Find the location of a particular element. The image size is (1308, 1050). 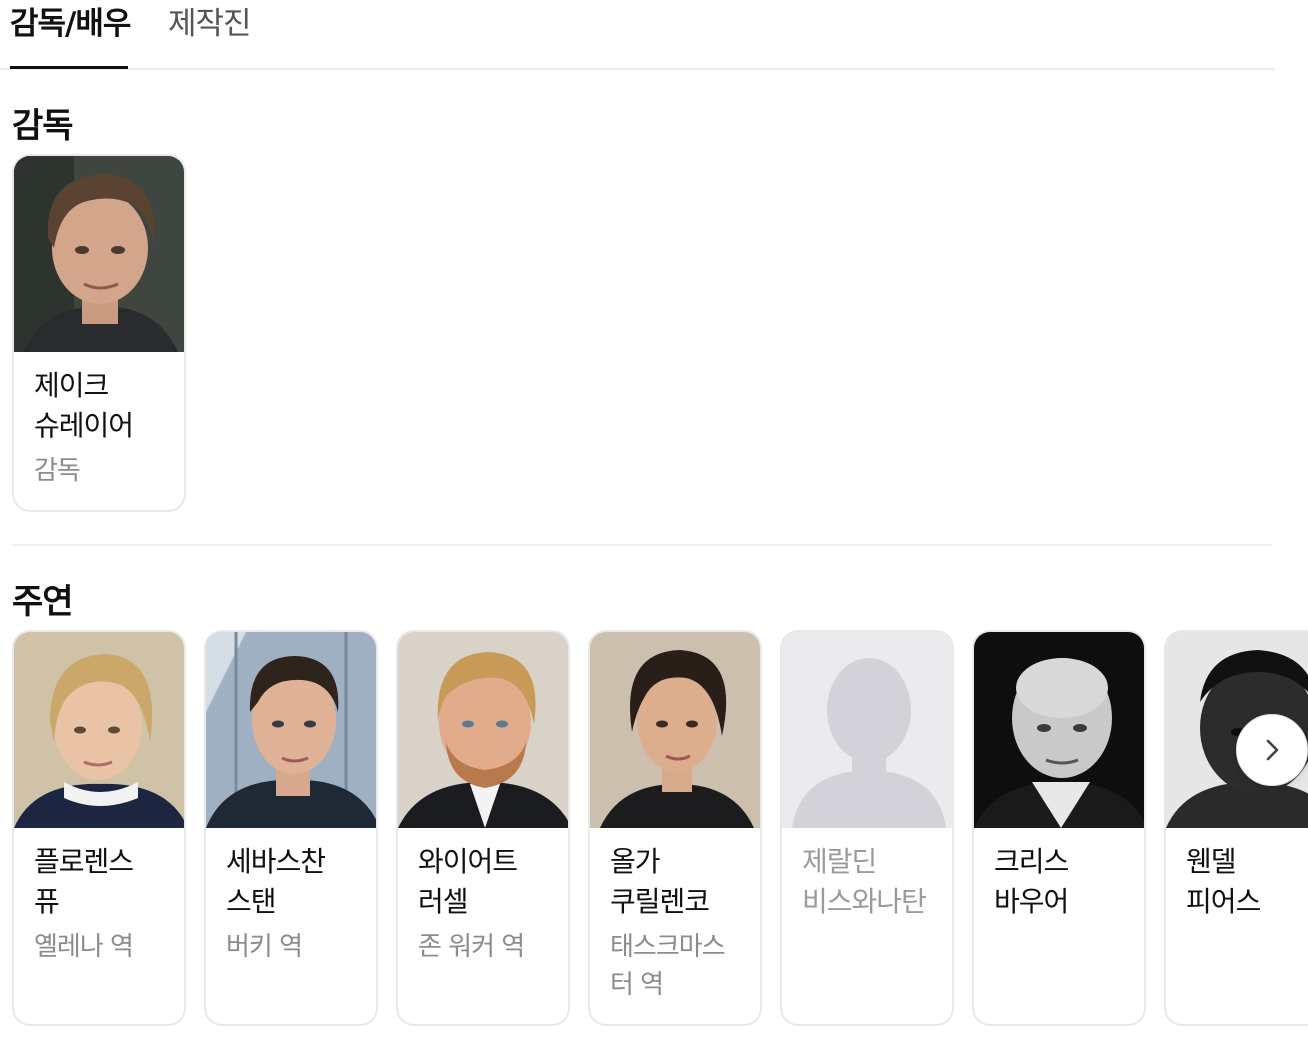

chevron-right-icon is located at coordinates (1272, 750).